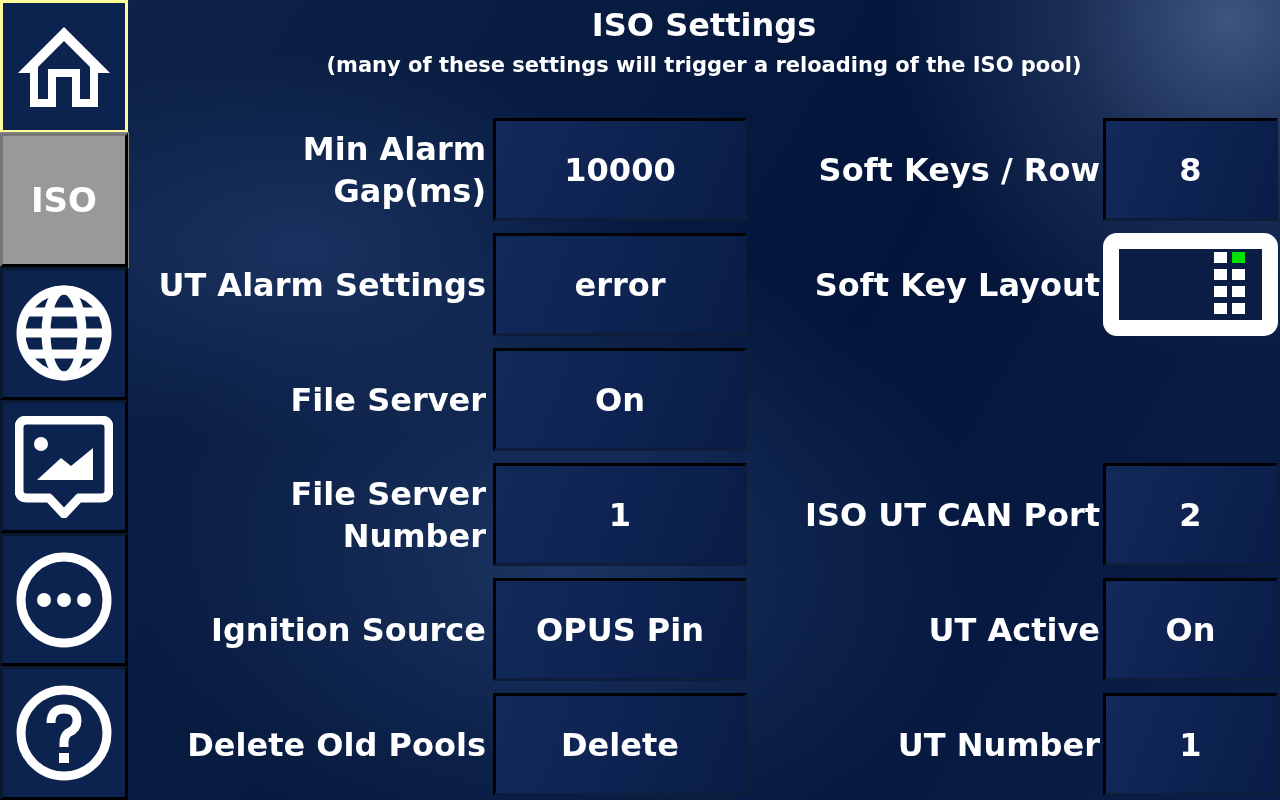 The height and width of the screenshot is (800, 1280). I want to click on setting-label: File Server Number, so click(388, 515).